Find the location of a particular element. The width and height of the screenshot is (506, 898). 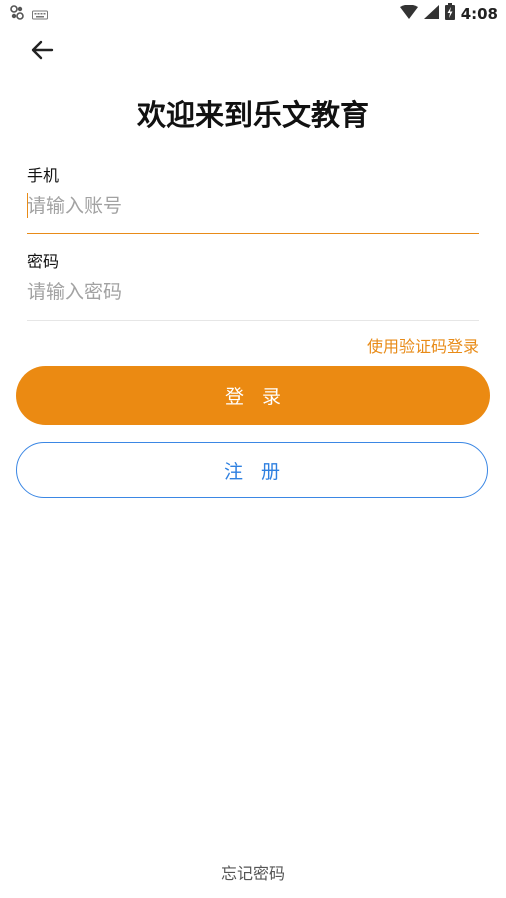

register-button: 注册 is located at coordinates (252, 470).